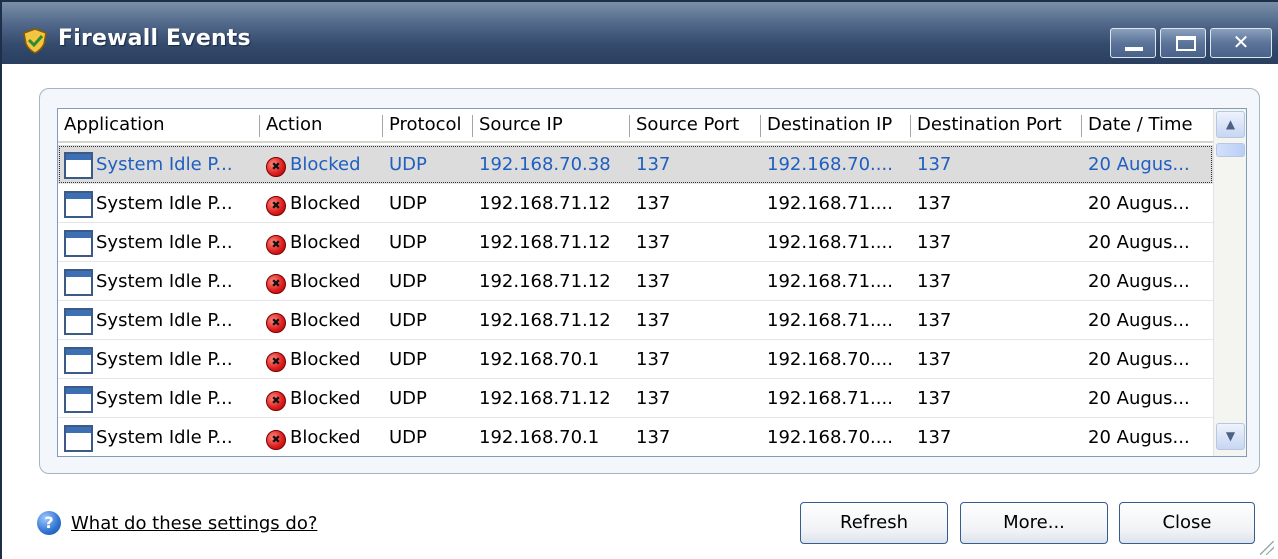 This screenshot has height=559, width=1278. Describe the element at coordinates (545, 164) in the screenshot. I see `cell-source-ip: 192.168.70.38` at that location.